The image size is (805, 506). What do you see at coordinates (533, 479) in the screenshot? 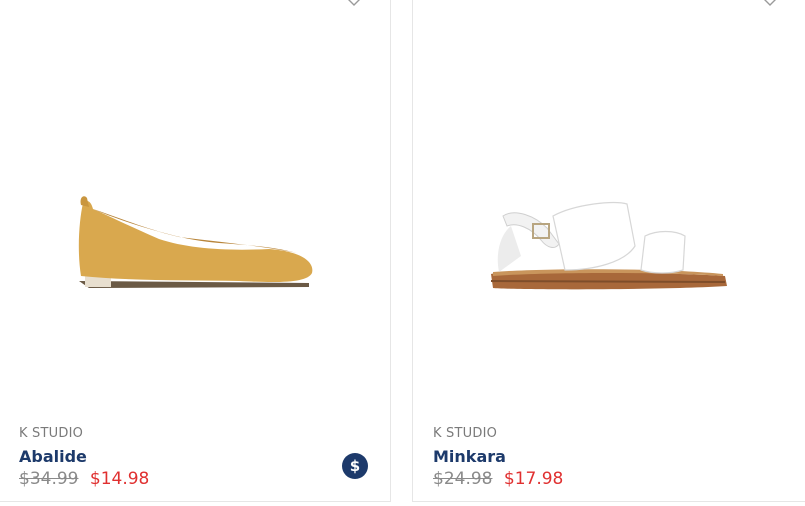
I see `sale-price: $17.98` at bounding box center [533, 479].